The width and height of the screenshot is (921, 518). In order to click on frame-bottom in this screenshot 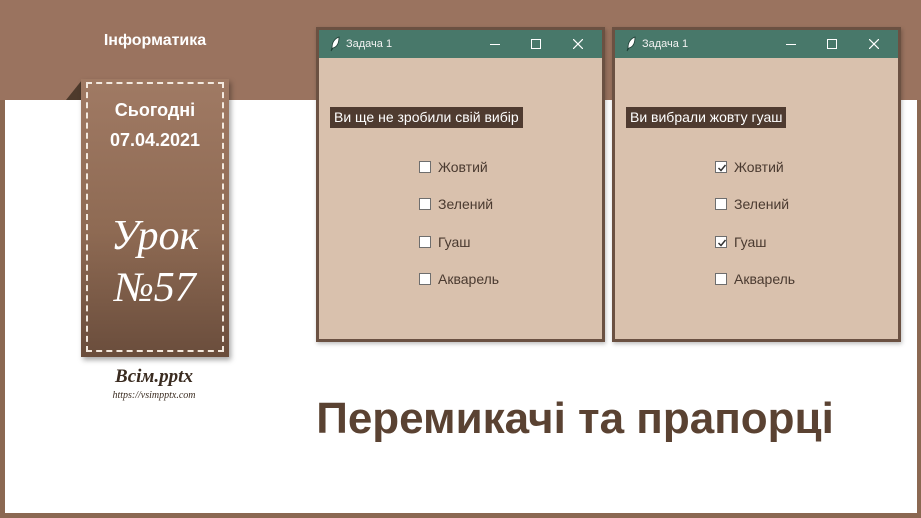, I will do `click(460, 515)`.